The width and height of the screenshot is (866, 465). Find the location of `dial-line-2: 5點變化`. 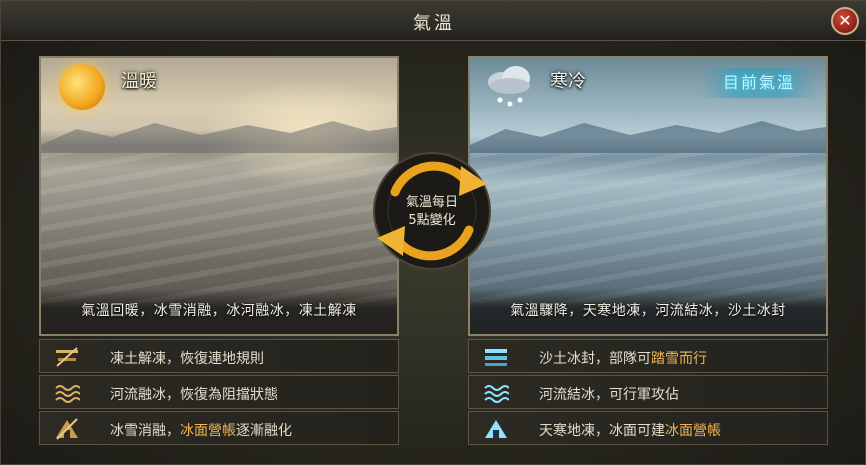

dial-line-2: 5點變化 is located at coordinates (432, 220).